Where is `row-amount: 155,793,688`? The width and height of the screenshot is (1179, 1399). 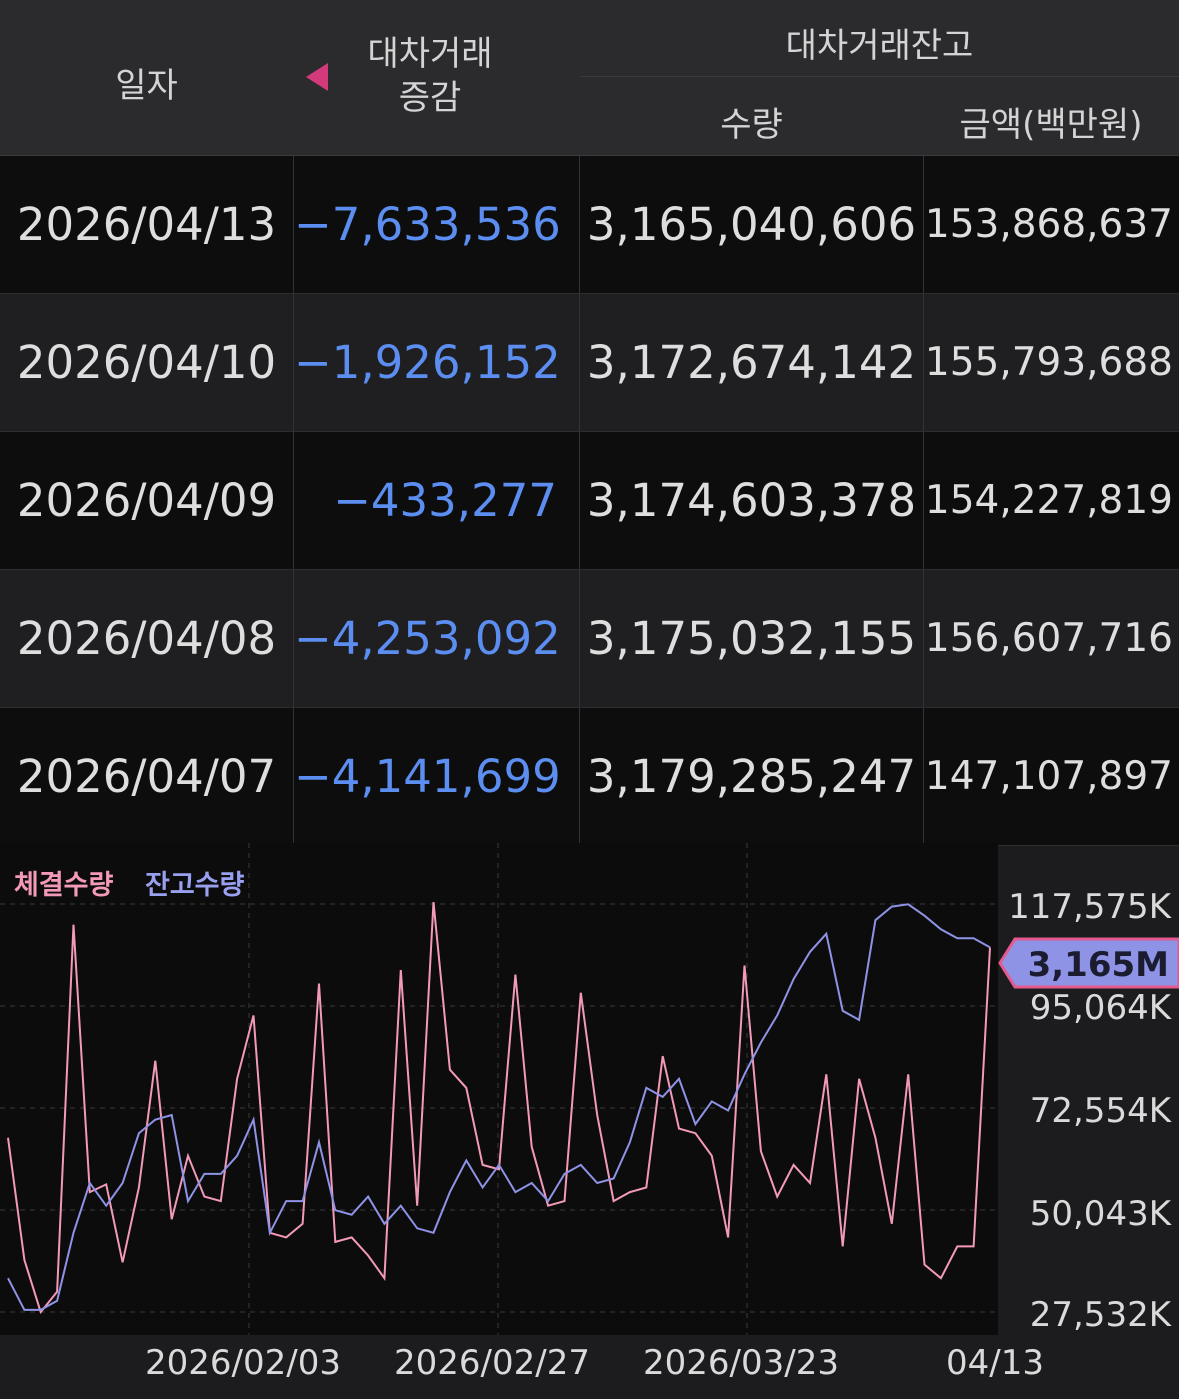
row-amount: 155,793,688 is located at coordinates (1048, 362).